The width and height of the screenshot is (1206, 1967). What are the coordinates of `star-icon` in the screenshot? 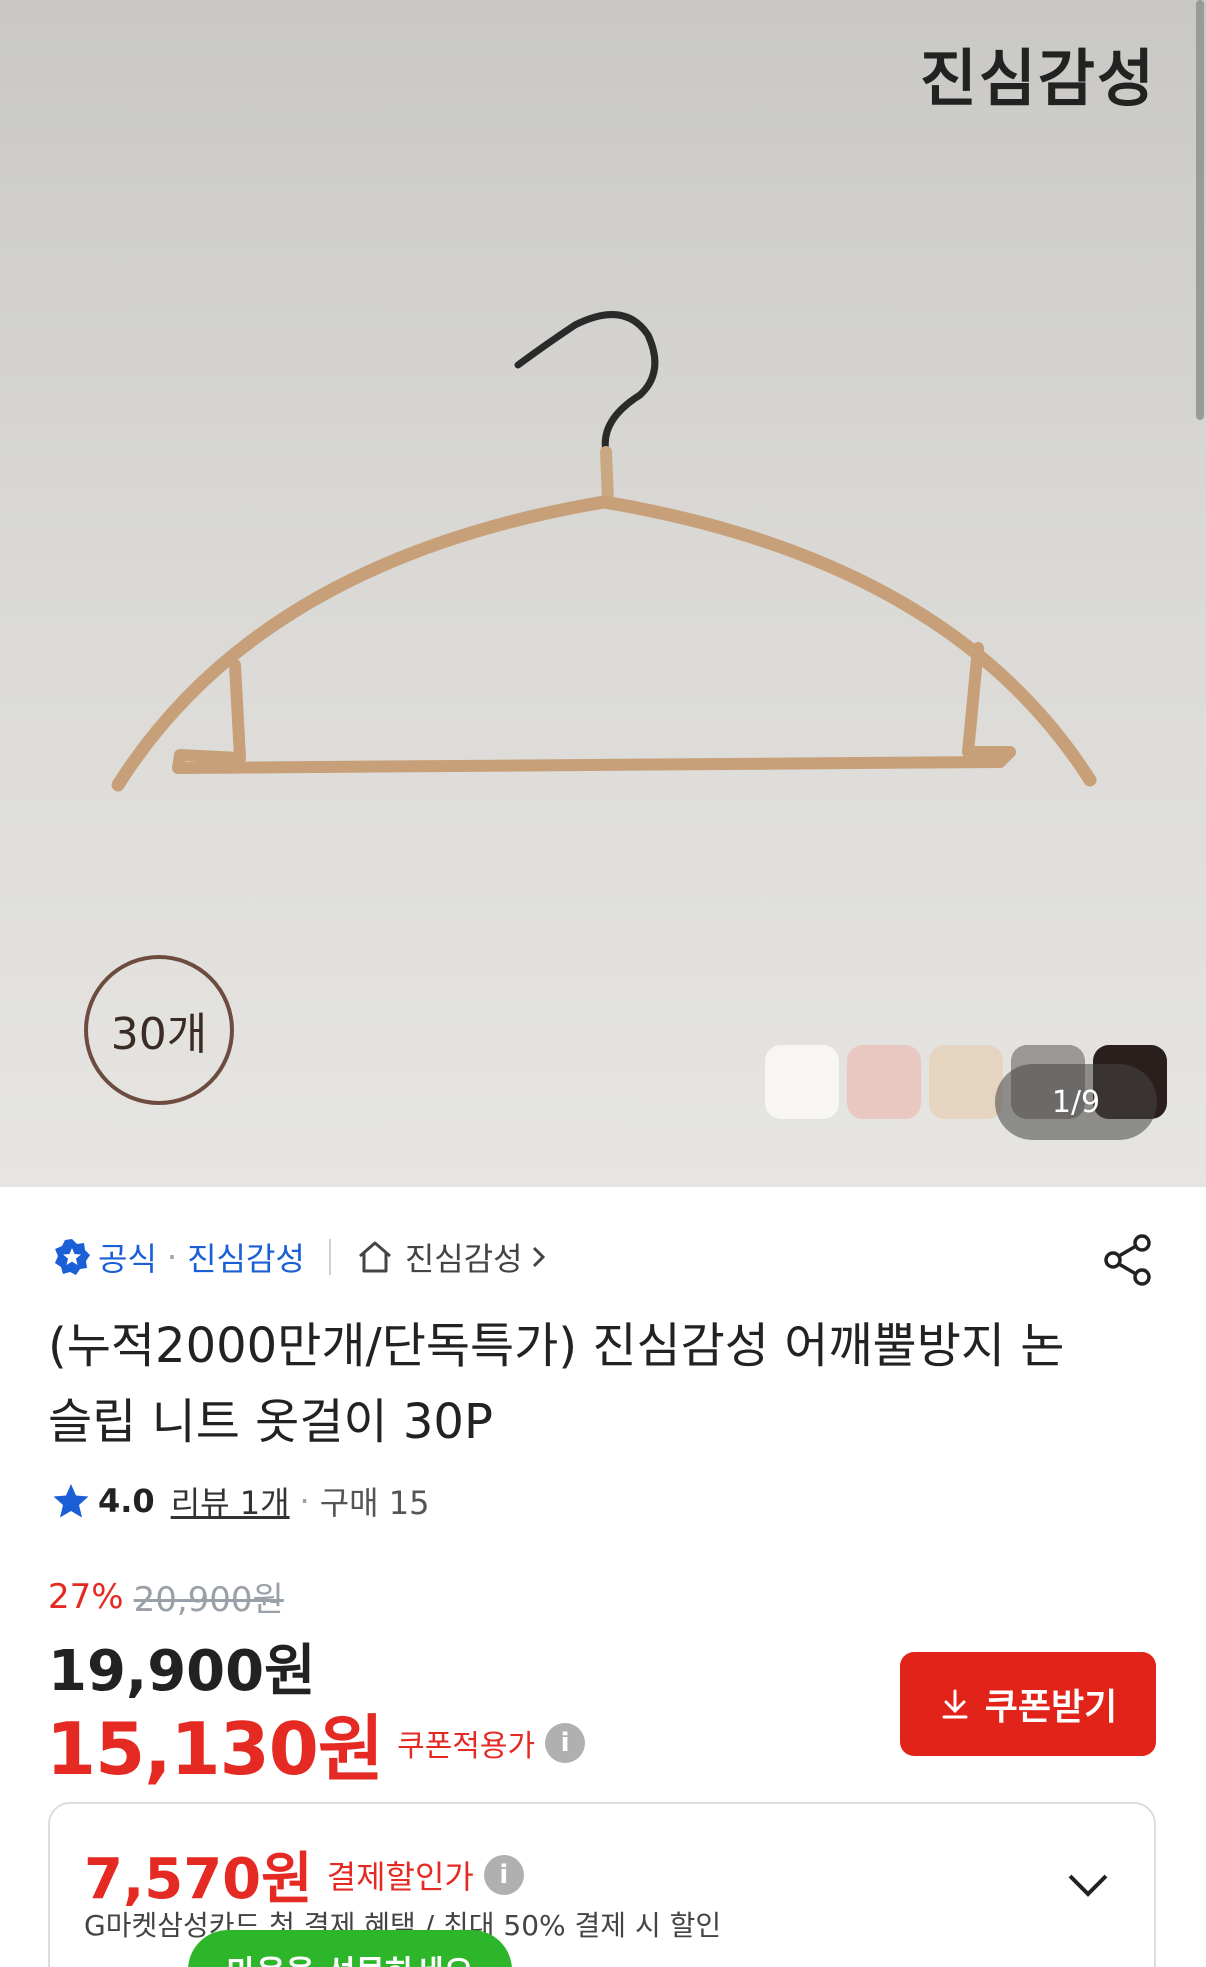 It's located at (71, 1501).